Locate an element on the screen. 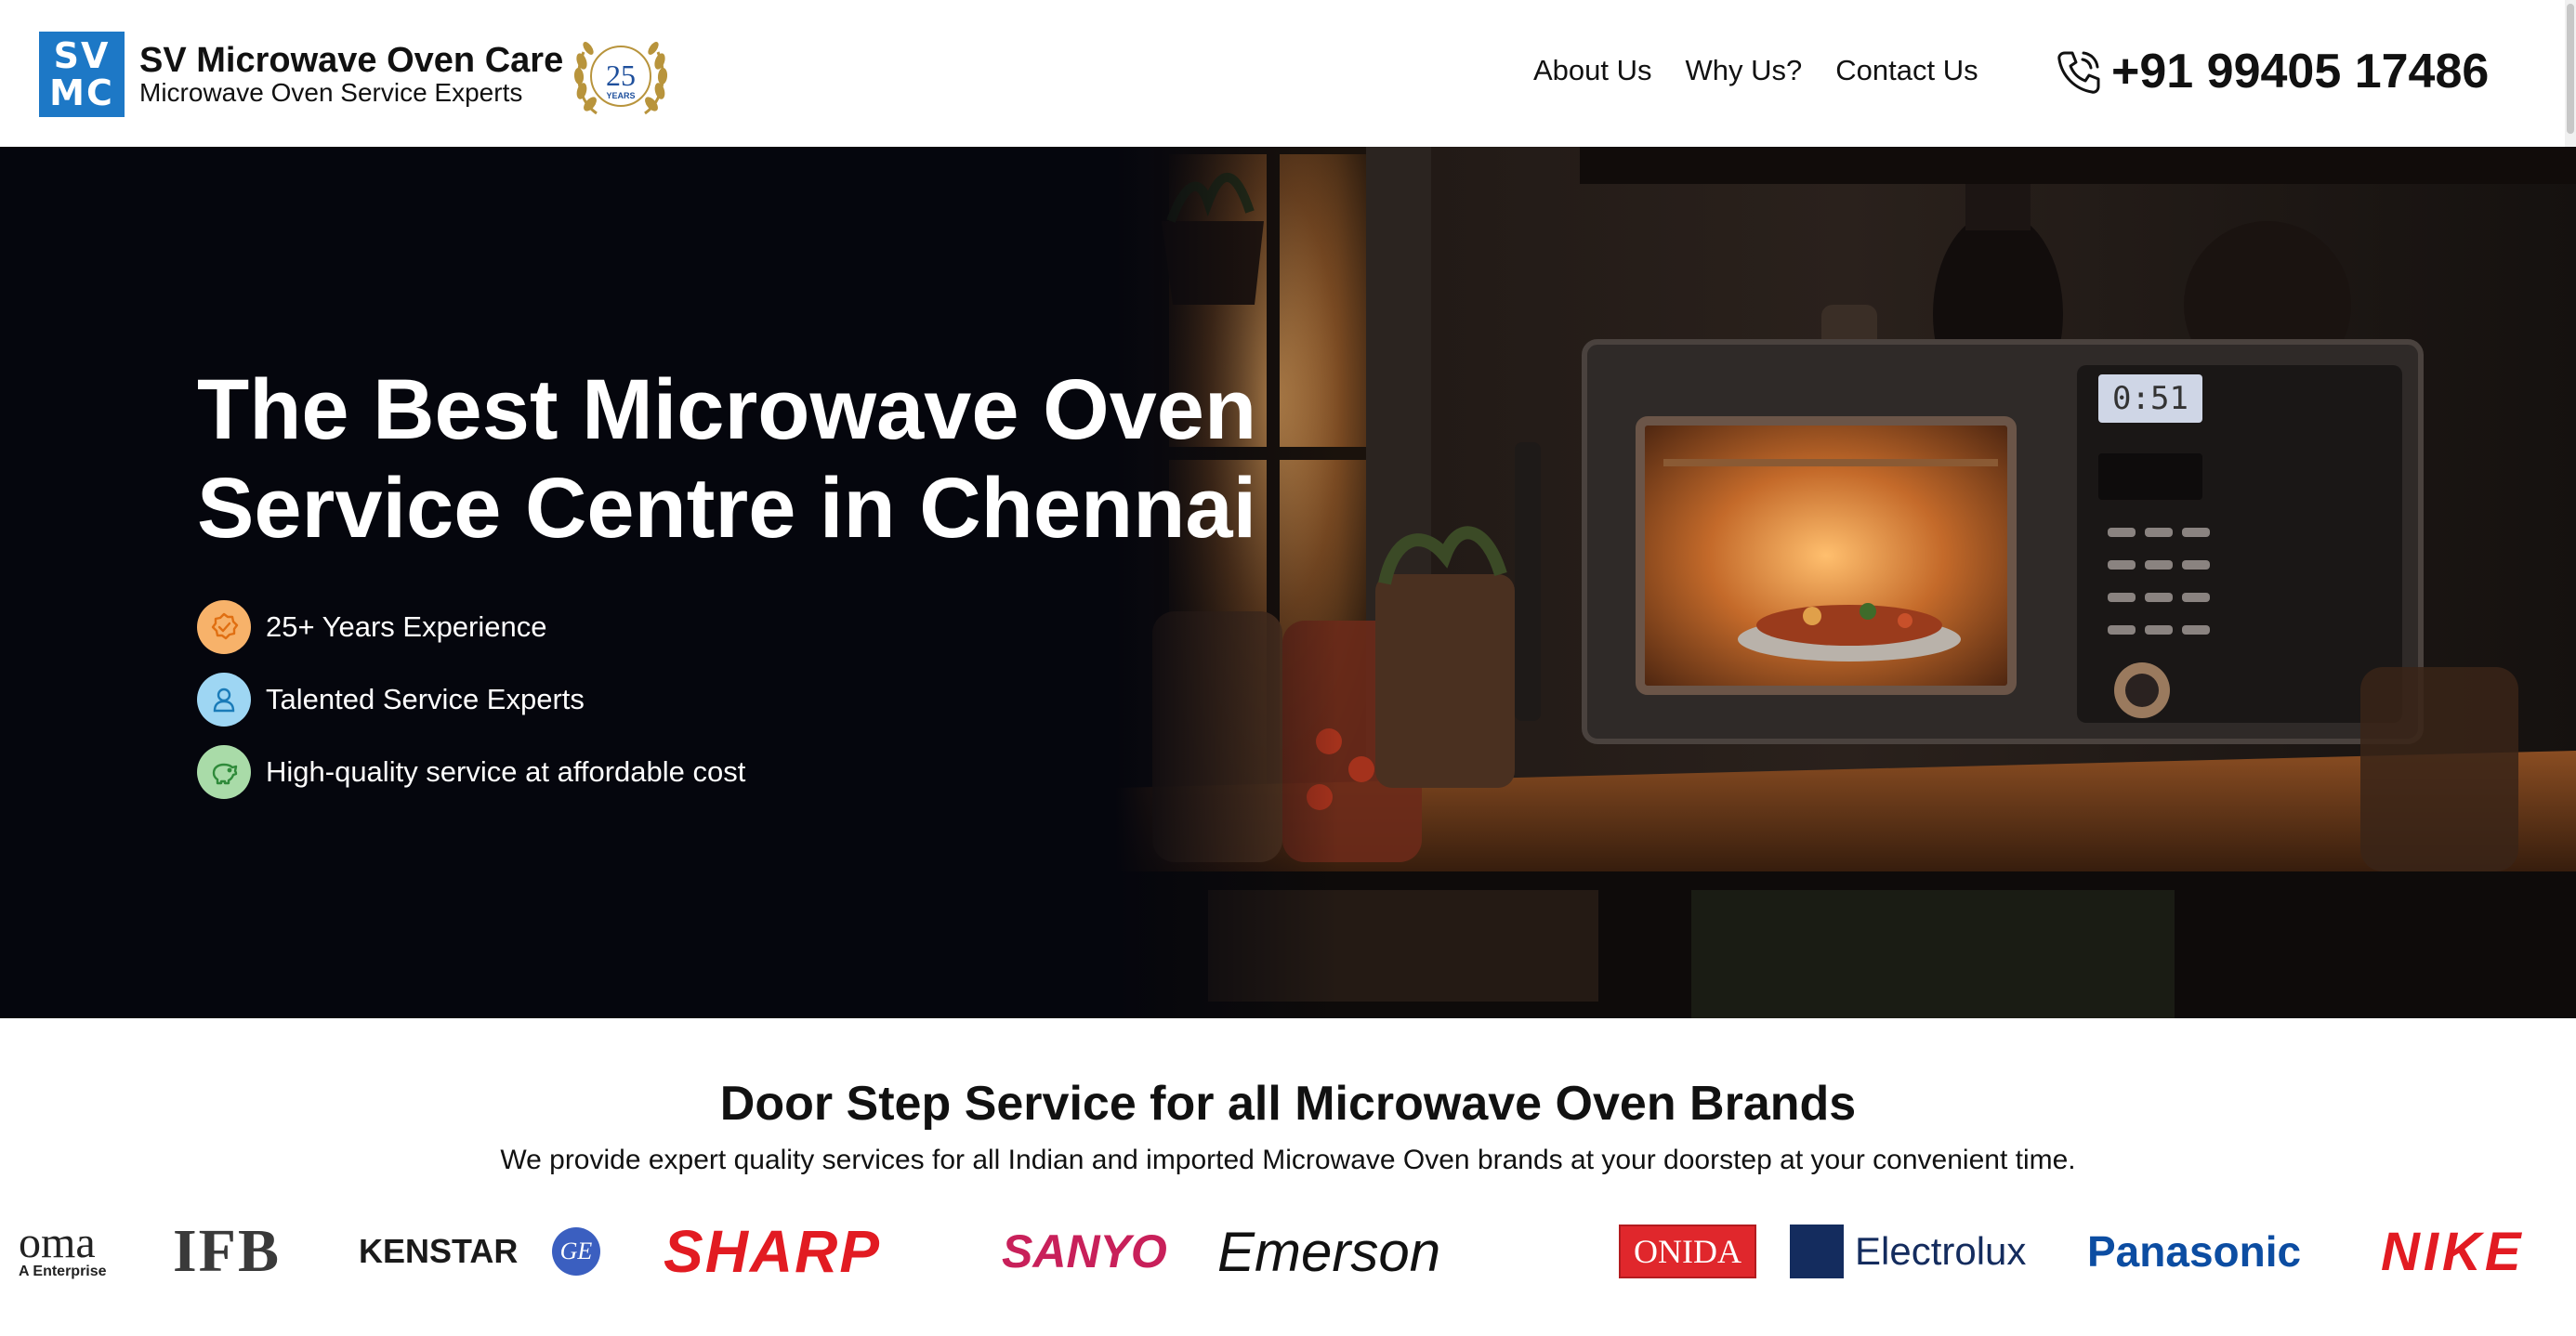 The image size is (2576, 1336). logo-icon: SV MC is located at coordinates (82, 74).